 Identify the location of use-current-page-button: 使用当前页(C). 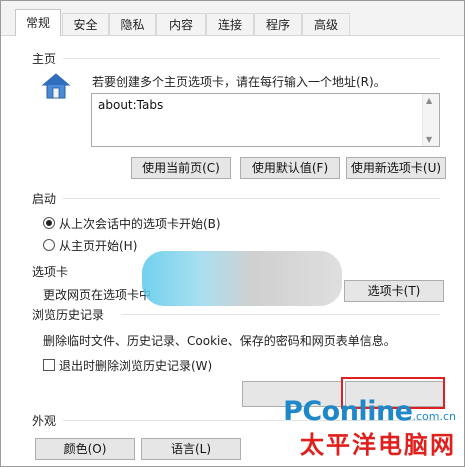
(181, 168).